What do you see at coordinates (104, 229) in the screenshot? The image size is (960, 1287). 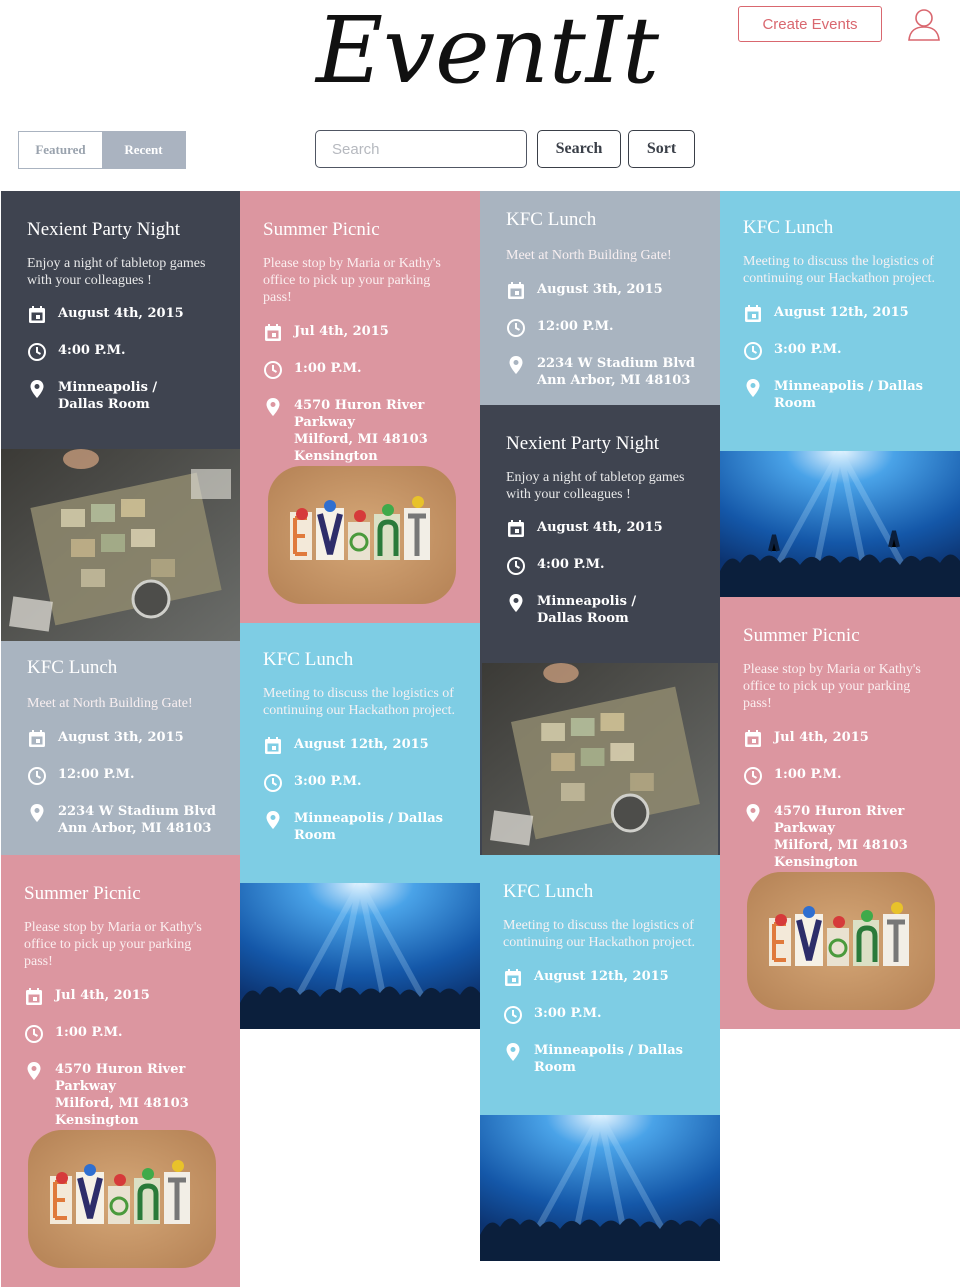 I see `event-title: Nexient Party Night` at bounding box center [104, 229].